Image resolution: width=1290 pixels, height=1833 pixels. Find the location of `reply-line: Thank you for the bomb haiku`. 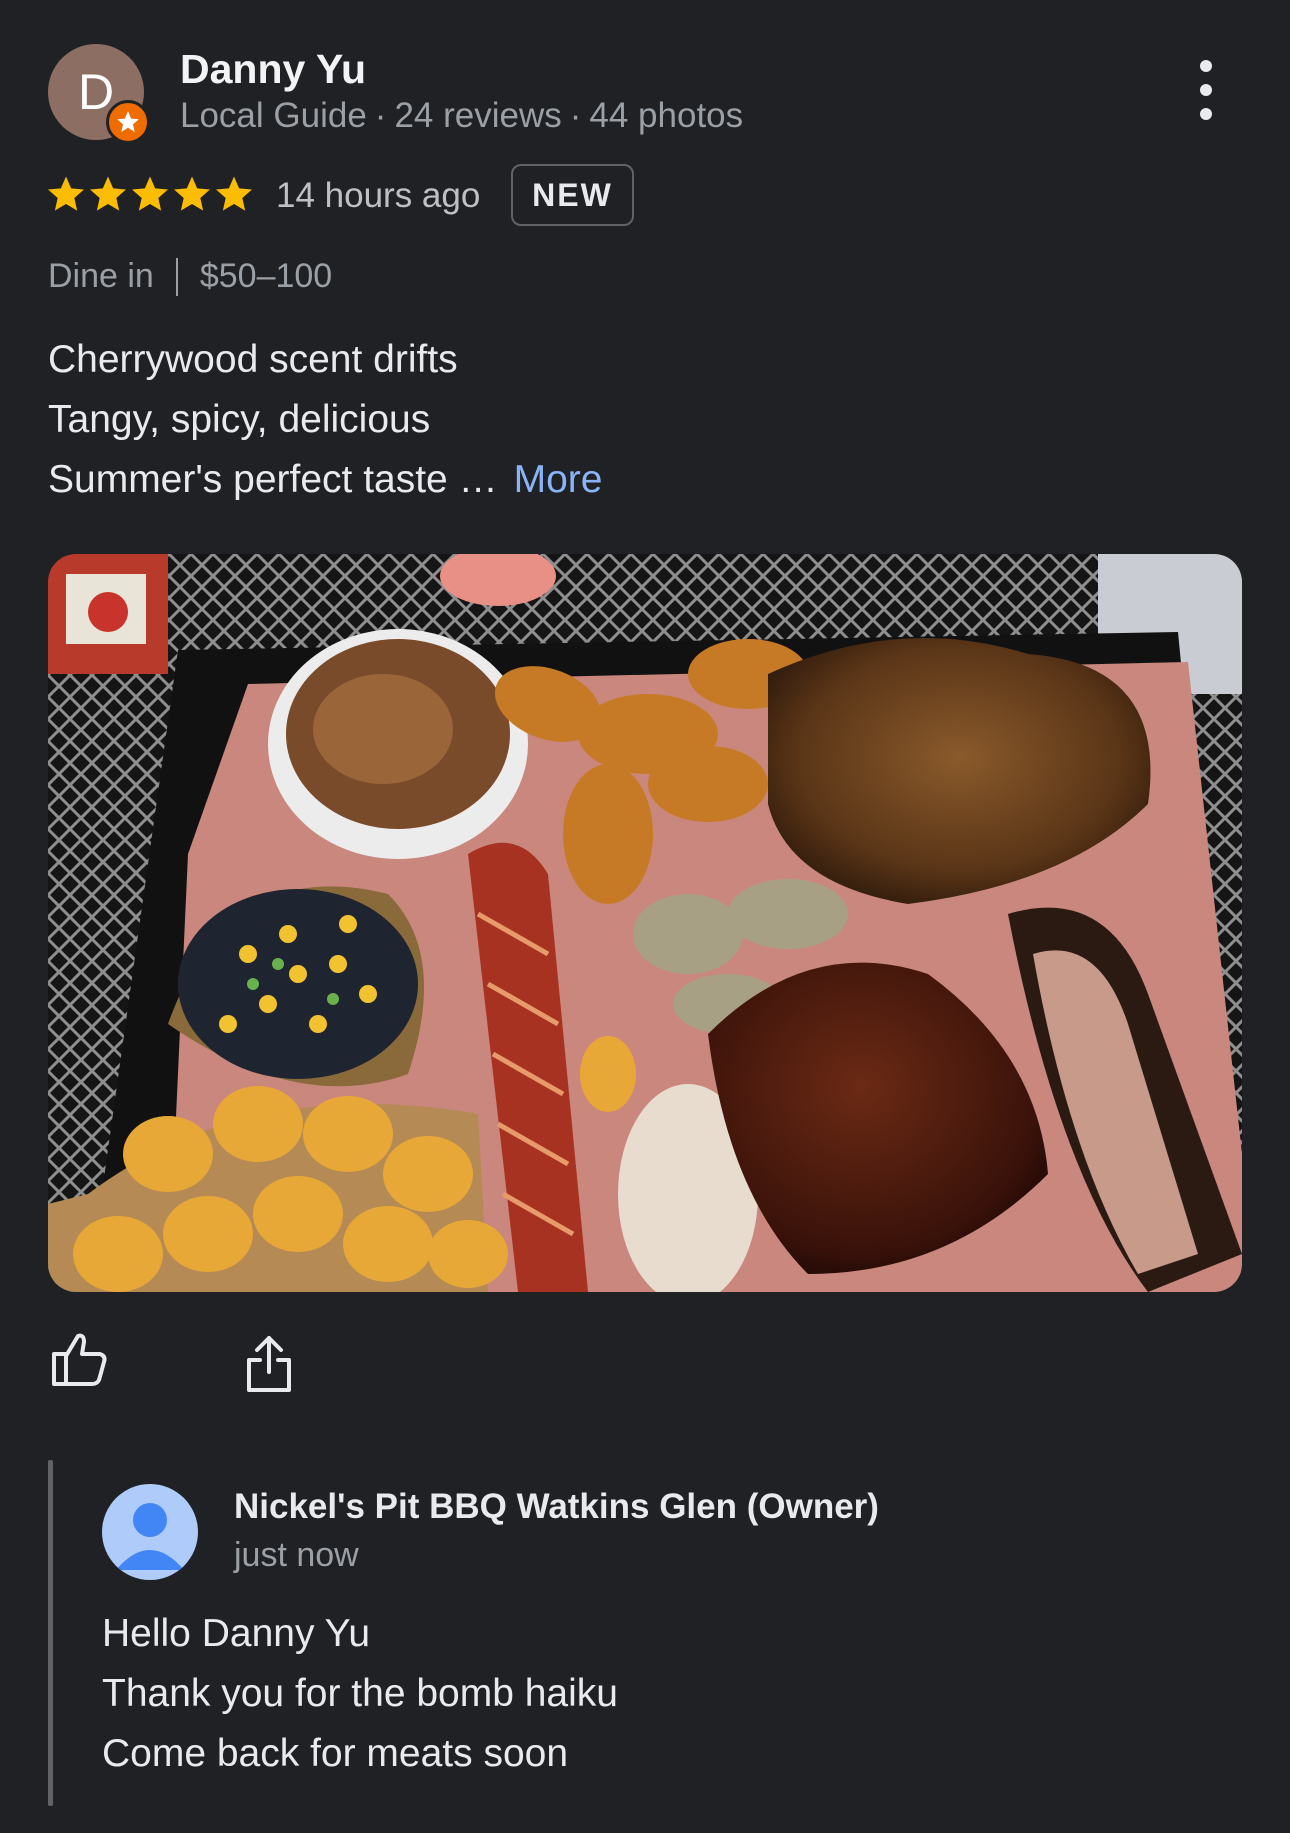

reply-line: Thank you for the bomb haiku is located at coordinates (360, 1693).